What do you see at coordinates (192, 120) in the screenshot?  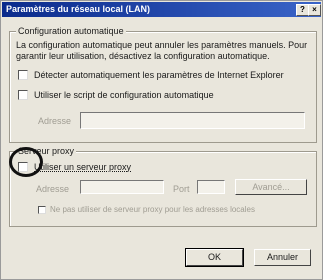 I see `script-address-field` at bounding box center [192, 120].